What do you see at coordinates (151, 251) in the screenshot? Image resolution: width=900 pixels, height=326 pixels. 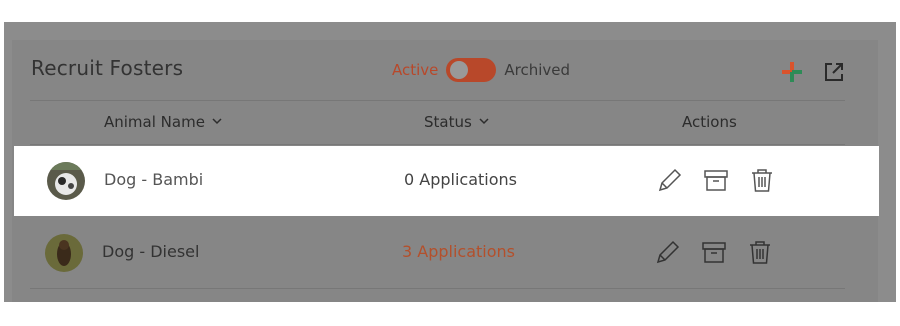 I see `animal-name: Dog - Diesel` at bounding box center [151, 251].